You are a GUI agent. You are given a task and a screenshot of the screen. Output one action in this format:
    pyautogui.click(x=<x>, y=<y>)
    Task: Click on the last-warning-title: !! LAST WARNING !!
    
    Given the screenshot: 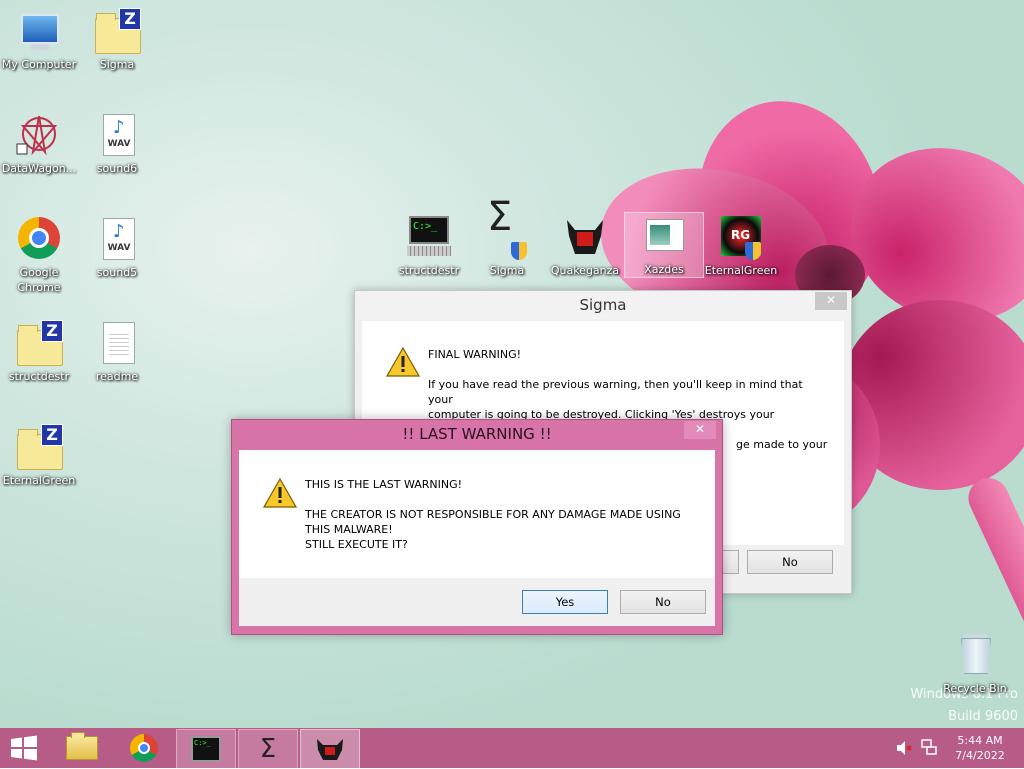 What is the action you would take?
    pyautogui.click(x=477, y=434)
    